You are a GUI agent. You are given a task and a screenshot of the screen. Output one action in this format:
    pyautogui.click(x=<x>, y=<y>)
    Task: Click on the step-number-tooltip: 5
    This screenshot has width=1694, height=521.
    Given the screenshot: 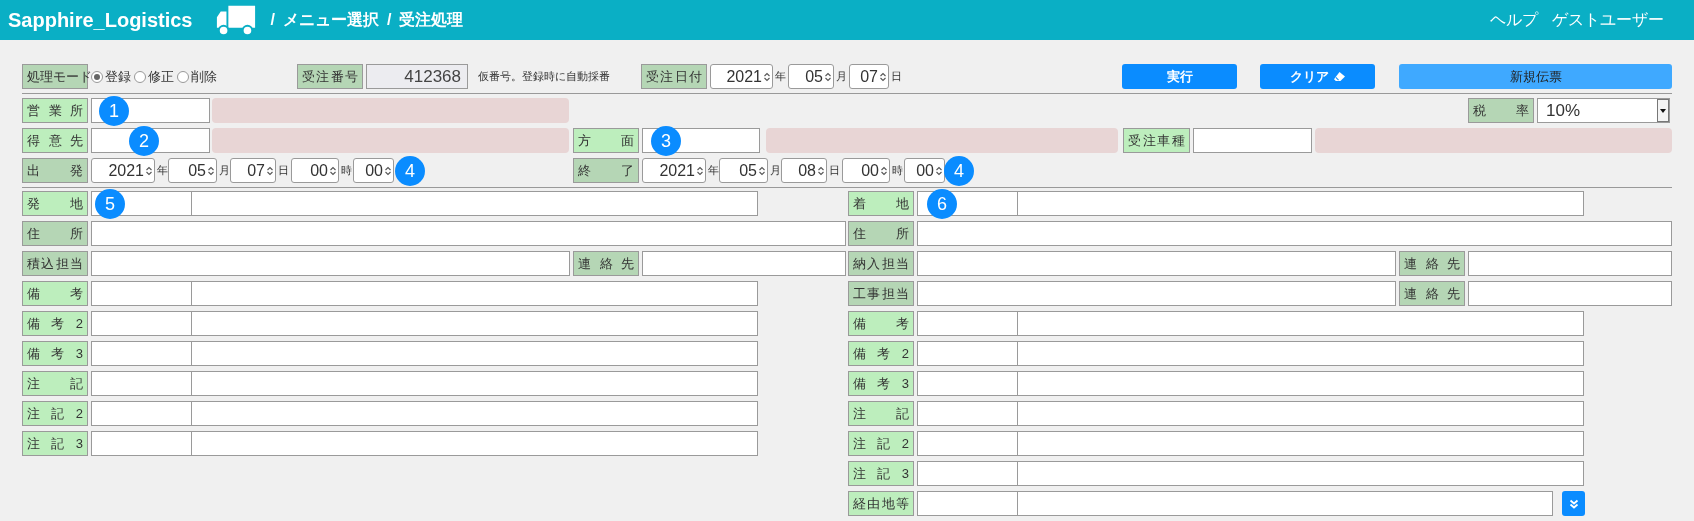 What is the action you would take?
    pyautogui.click(x=110, y=204)
    